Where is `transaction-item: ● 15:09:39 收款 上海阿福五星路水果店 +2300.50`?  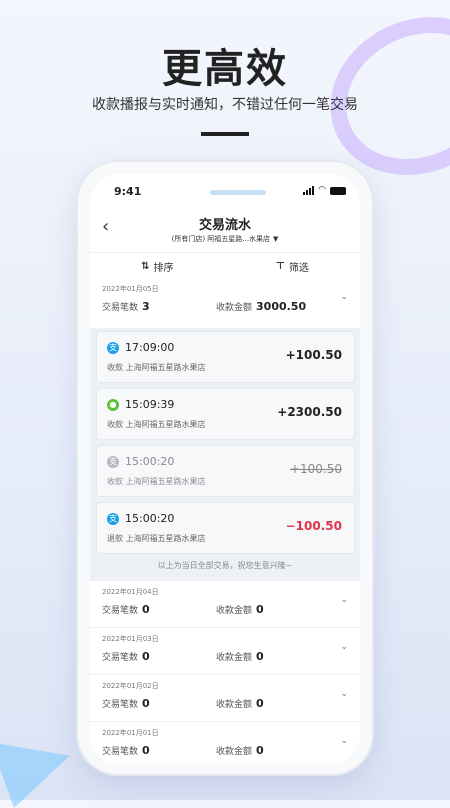
transaction-item: ● 15:09:39 收款 上海阿福五星路水果店 +2300.50 is located at coordinates (225, 414).